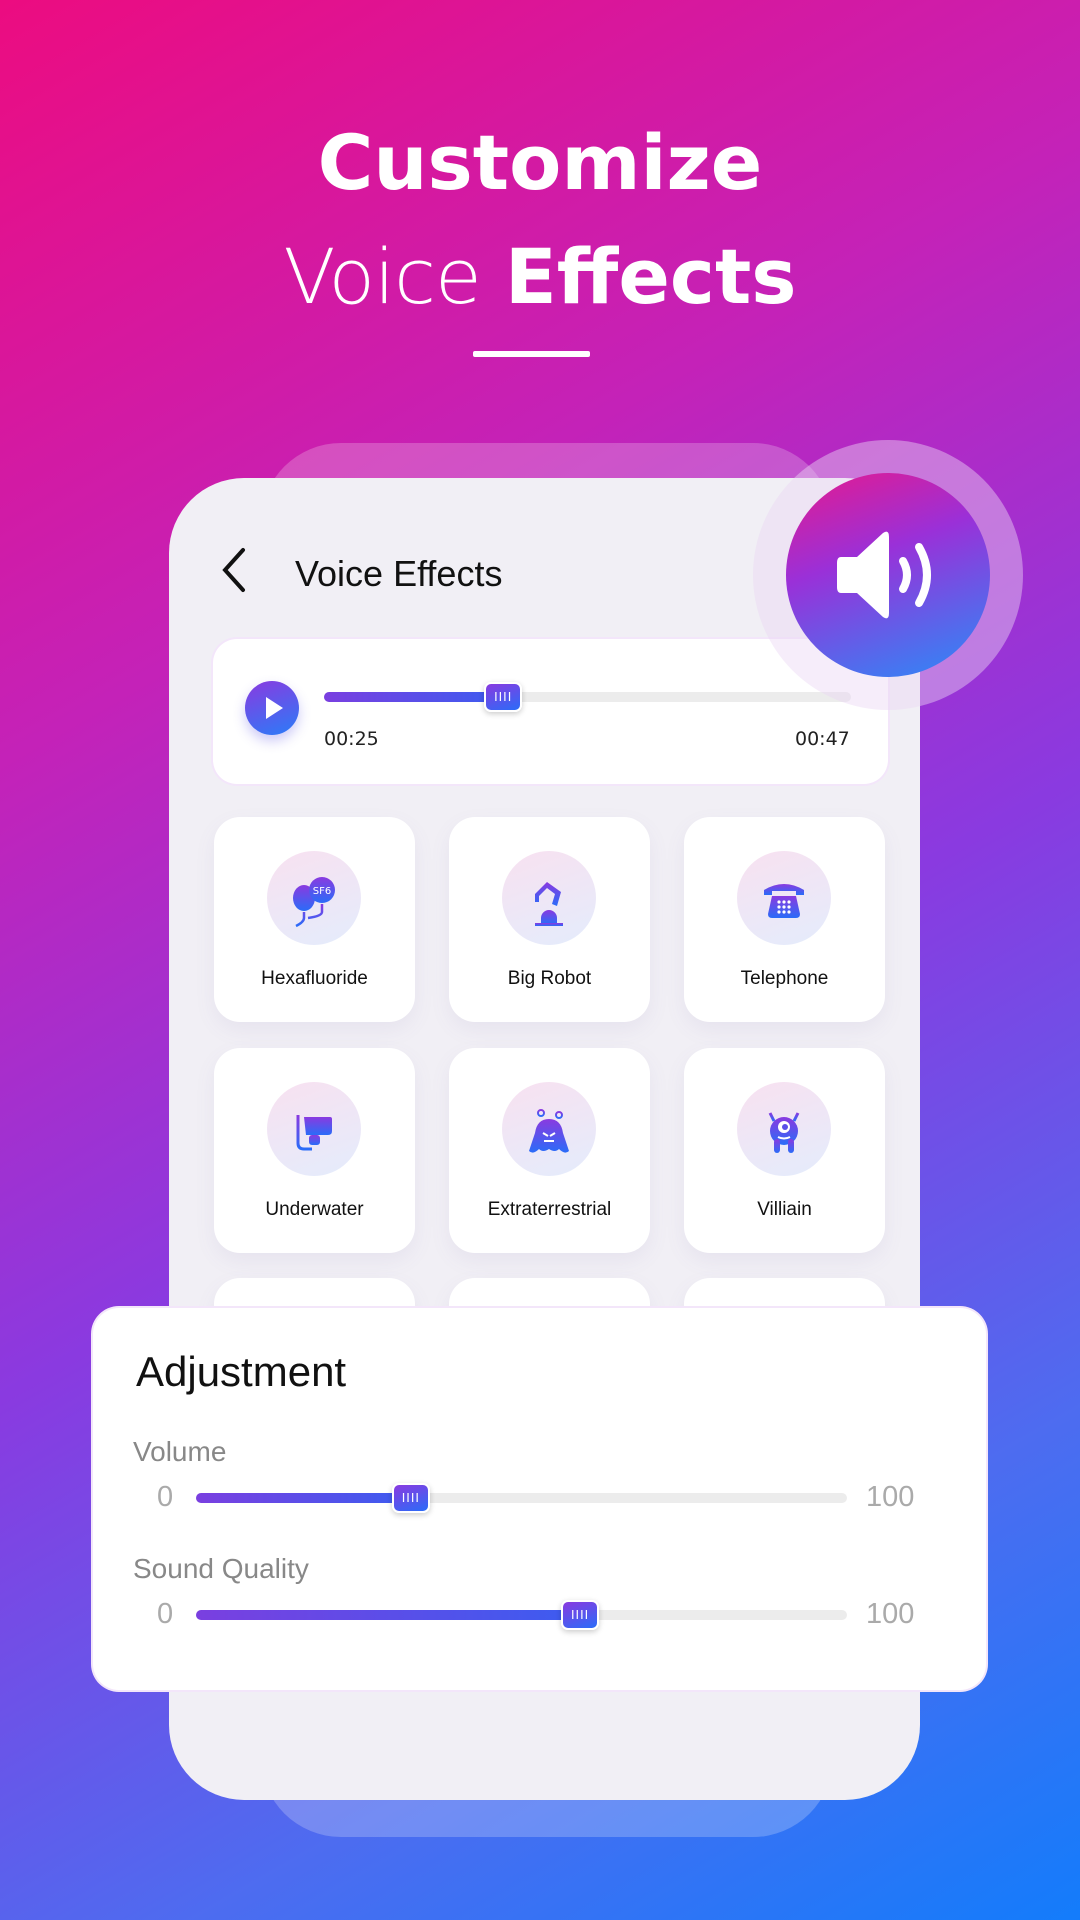  I want to click on effect-label: Underwater, so click(314, 1209).